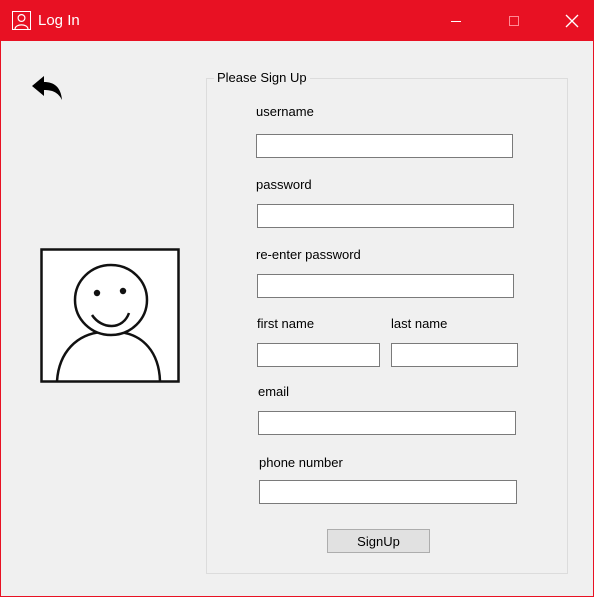  I want to click on minimize-icon, so click(456, 21).